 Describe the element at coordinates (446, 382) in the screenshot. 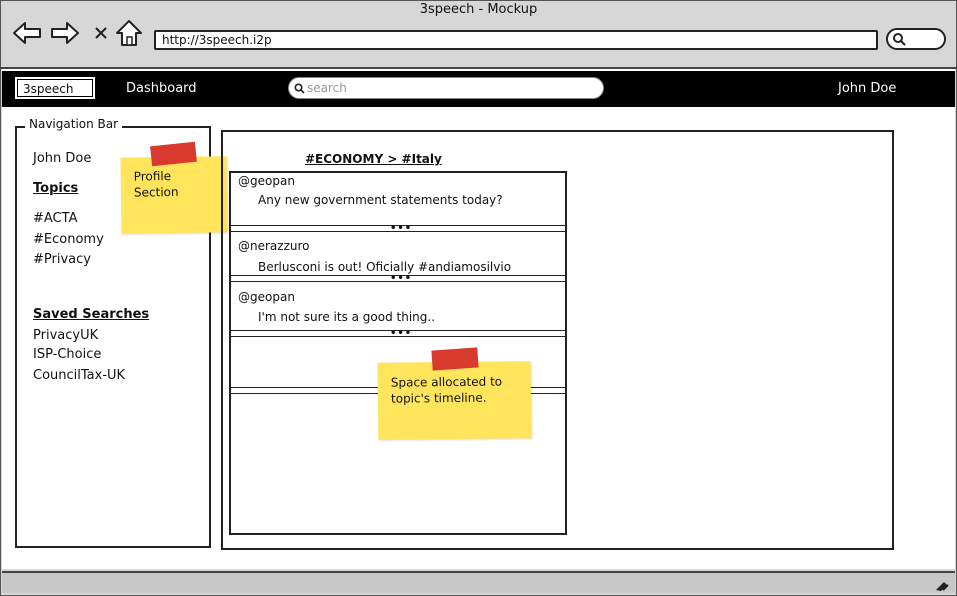

I see `sticky-note-text: Space allocated to` at that location.